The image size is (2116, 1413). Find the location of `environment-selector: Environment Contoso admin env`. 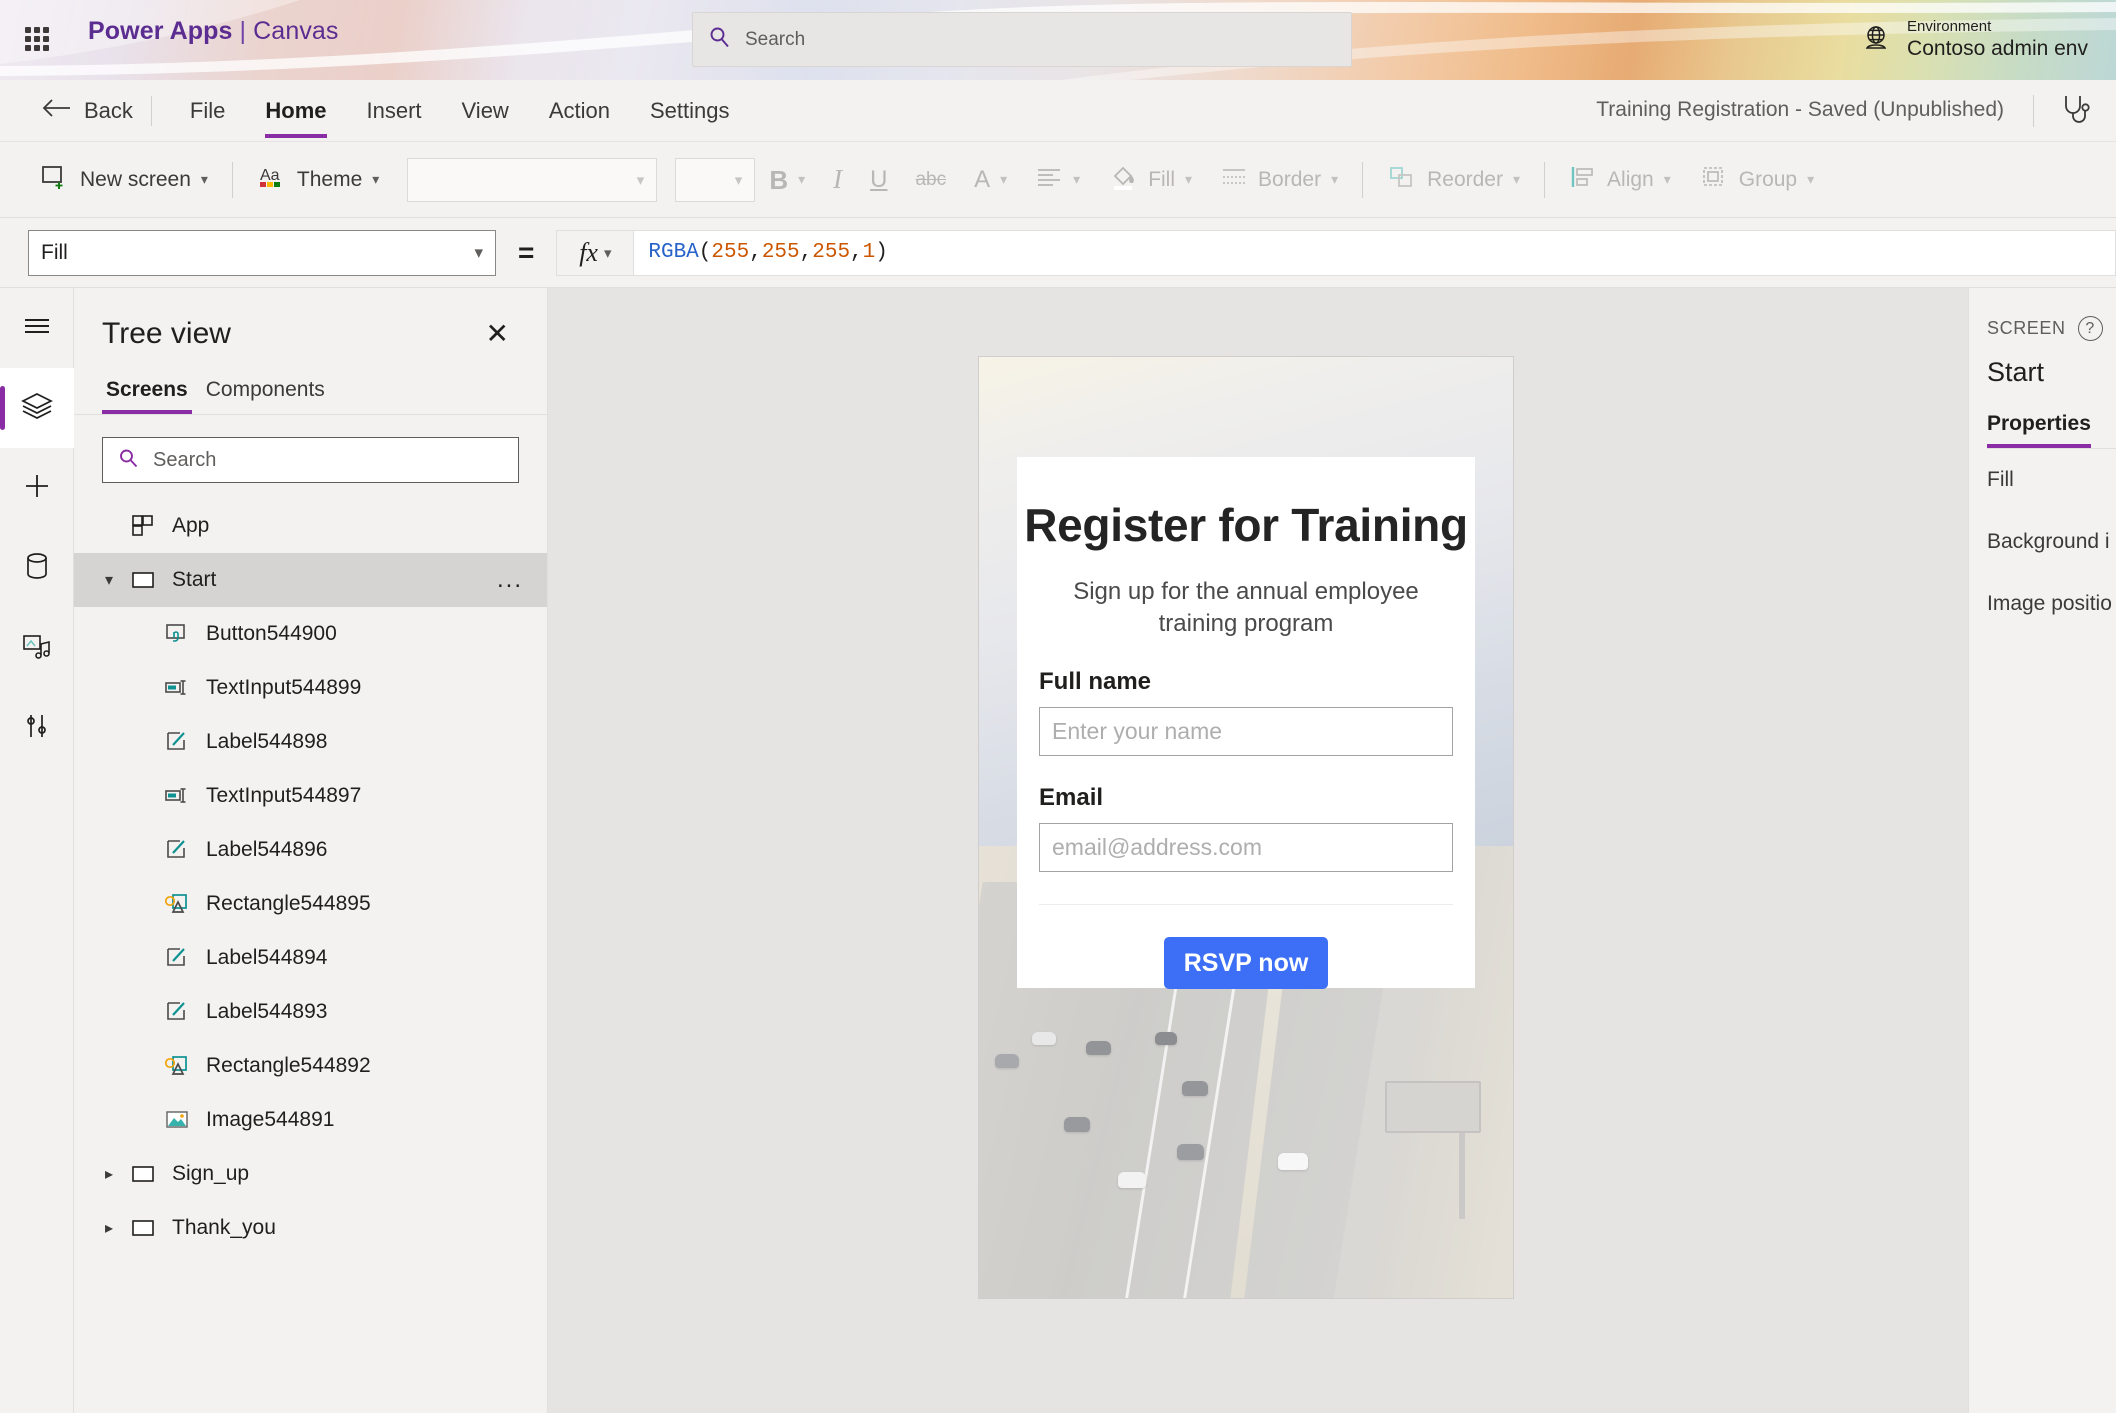

environment-selector: Environment Contoso admin env is located at coordinates (1973, 40).